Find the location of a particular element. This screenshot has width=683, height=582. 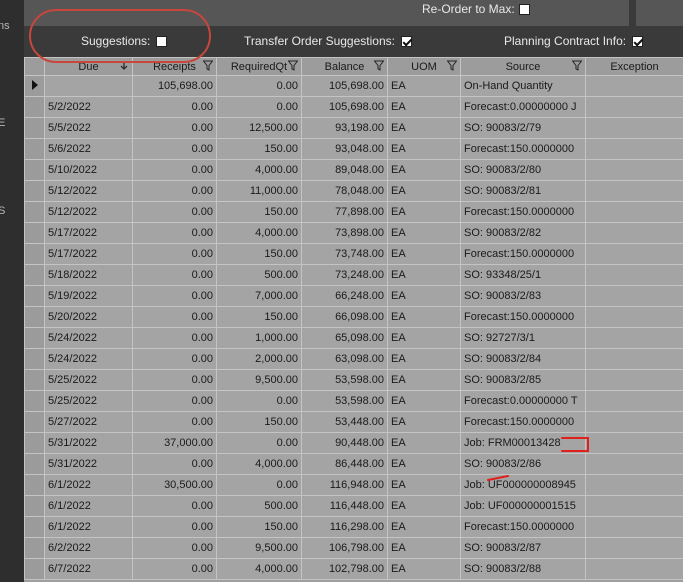

balance-cell: 93,048.00 is located at coordinates (344, 149).